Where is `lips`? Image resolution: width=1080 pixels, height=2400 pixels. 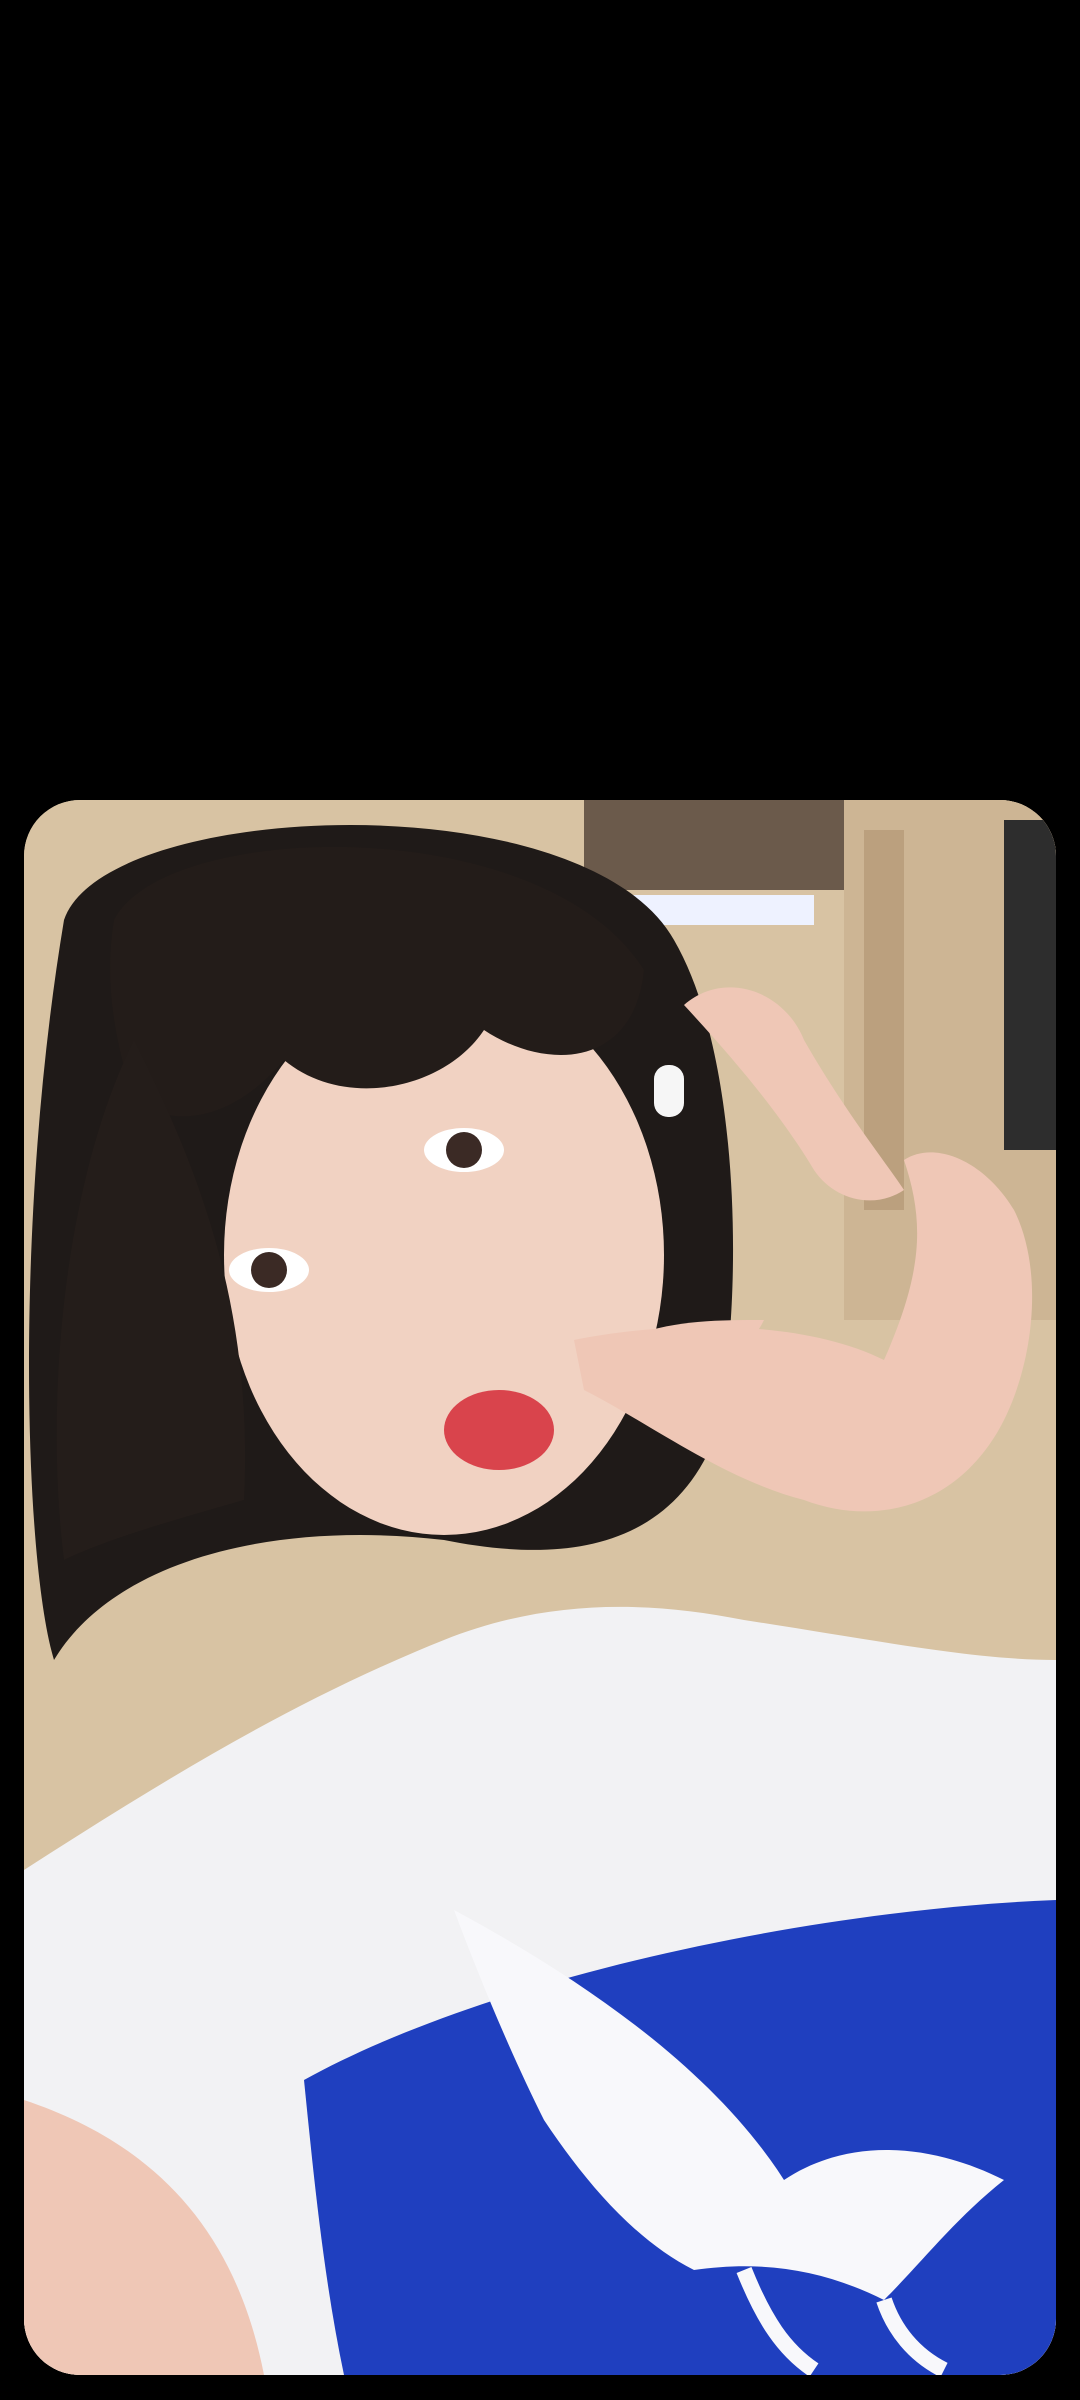 lips is located at coordinates (499, 1430).